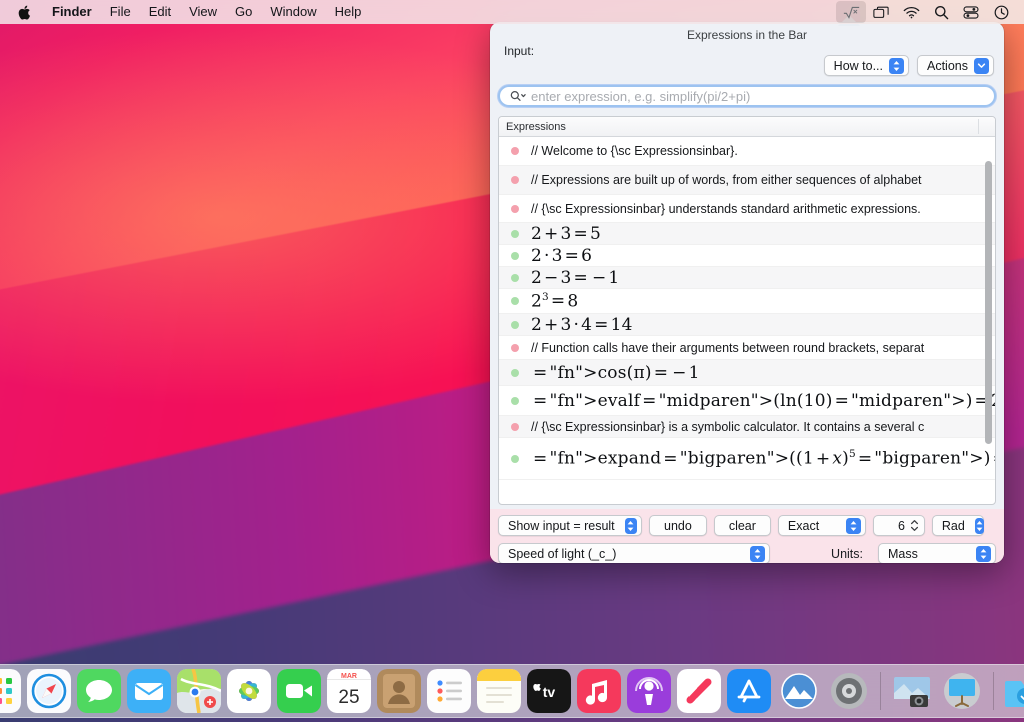 Image resolution: width=1024 pixels, height=722 pixels. I want to click on dock-item-downloads-folder, so click(1013, 691).